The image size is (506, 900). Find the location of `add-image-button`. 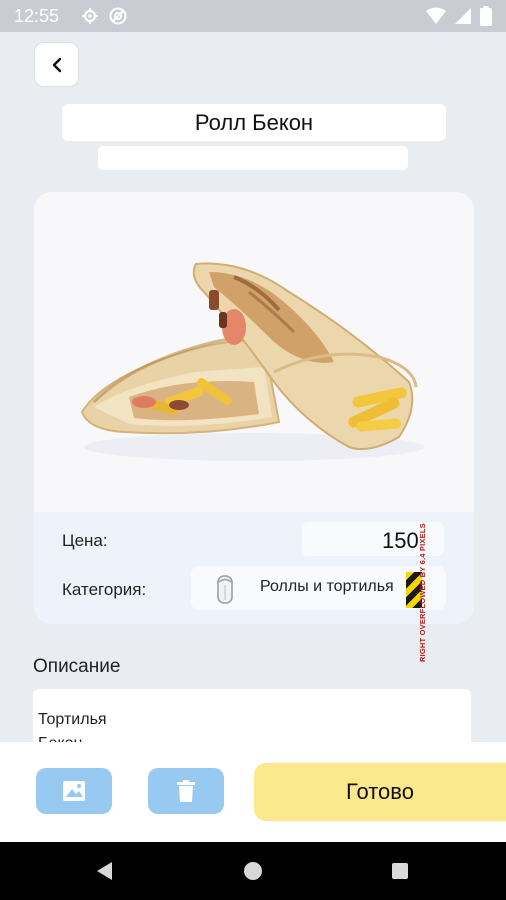

add-image-button is located at coordinates (74, 791).